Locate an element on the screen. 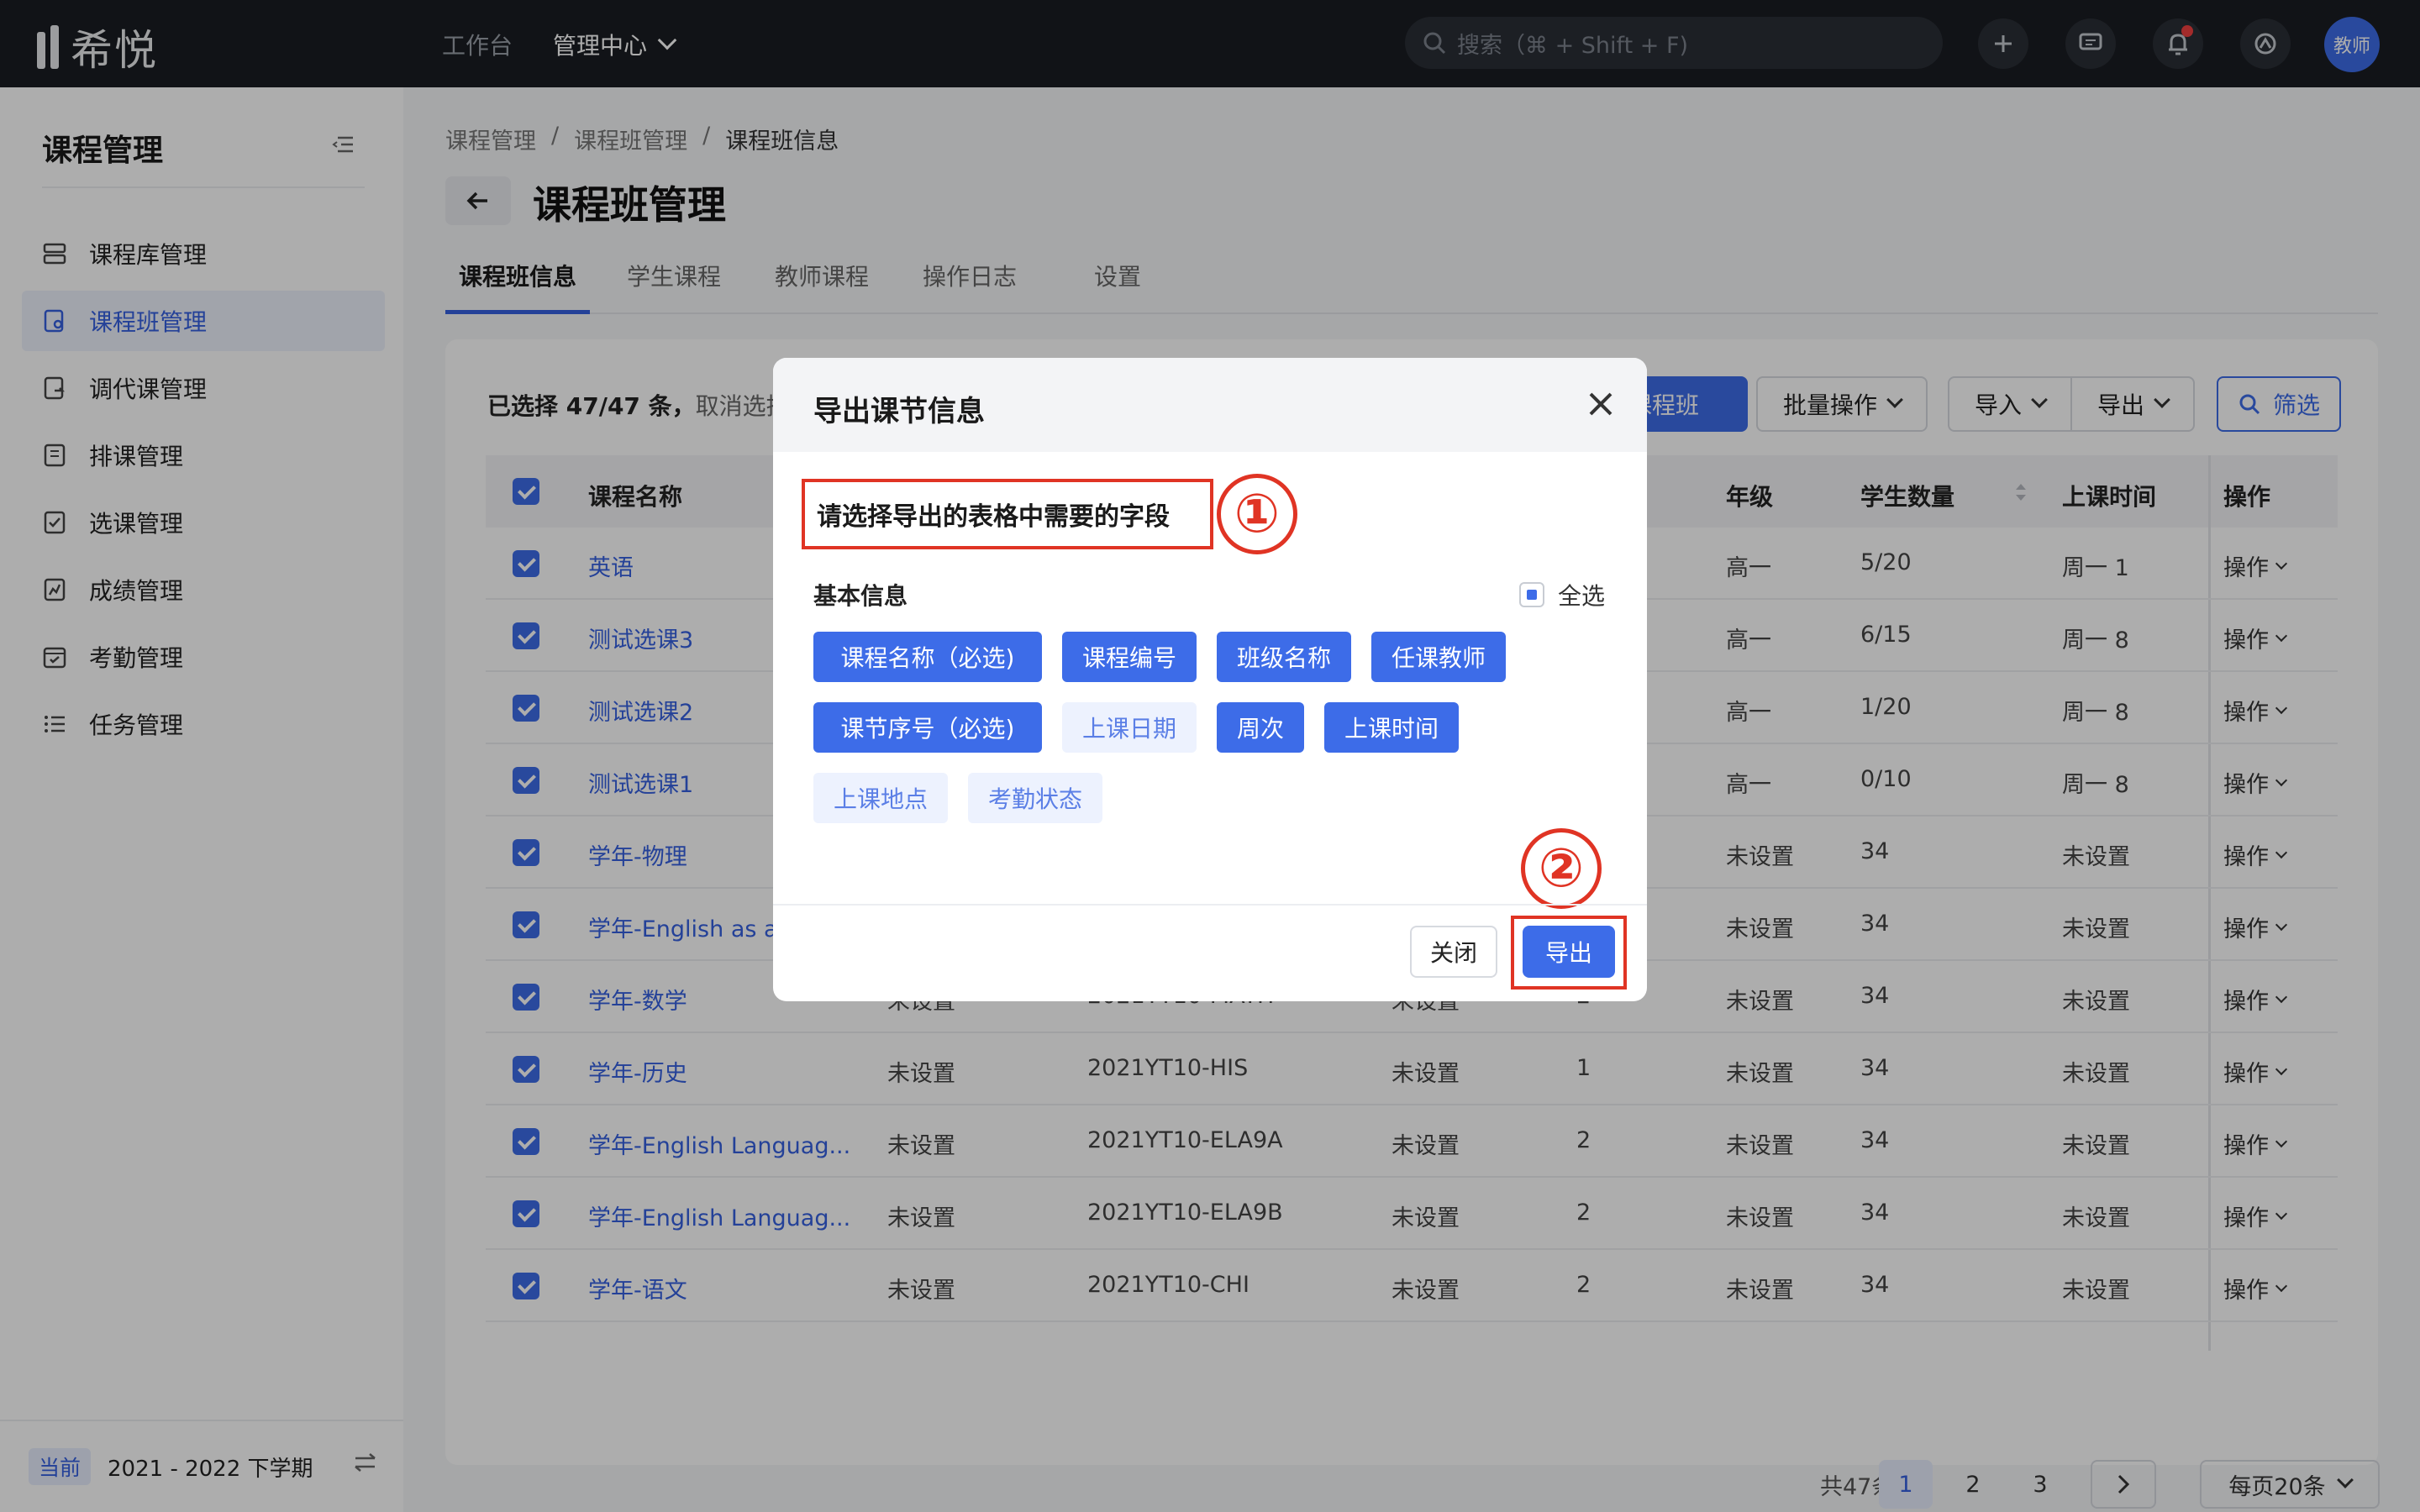 The image size is (2420, 1512). confirm-export-button: 导出 is located at coordinates (1569, 952).